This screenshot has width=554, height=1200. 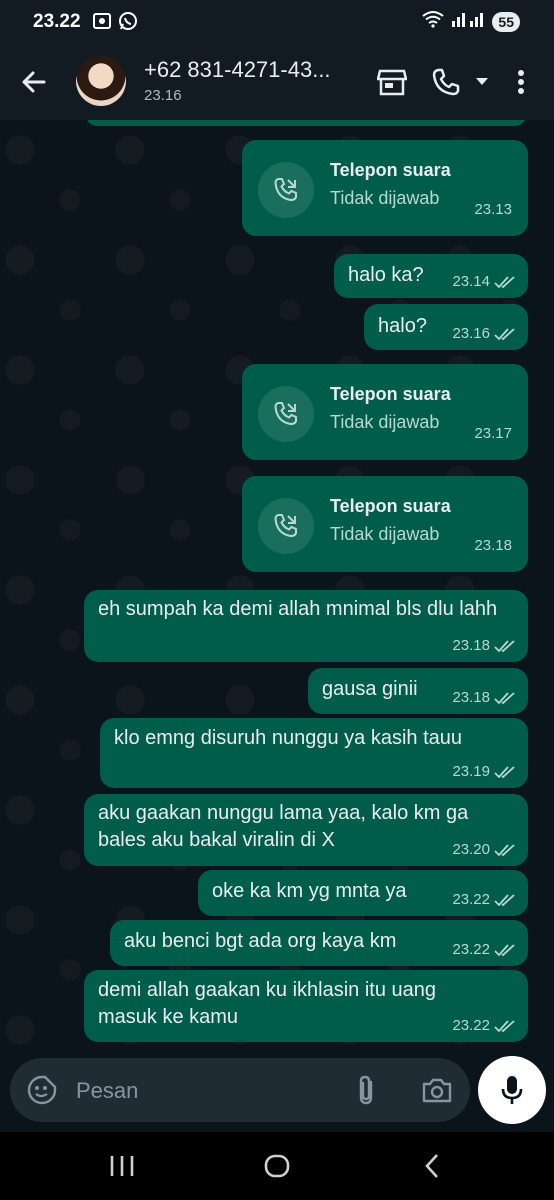 I want to click on phone-icon, so click(x=446, y=82).